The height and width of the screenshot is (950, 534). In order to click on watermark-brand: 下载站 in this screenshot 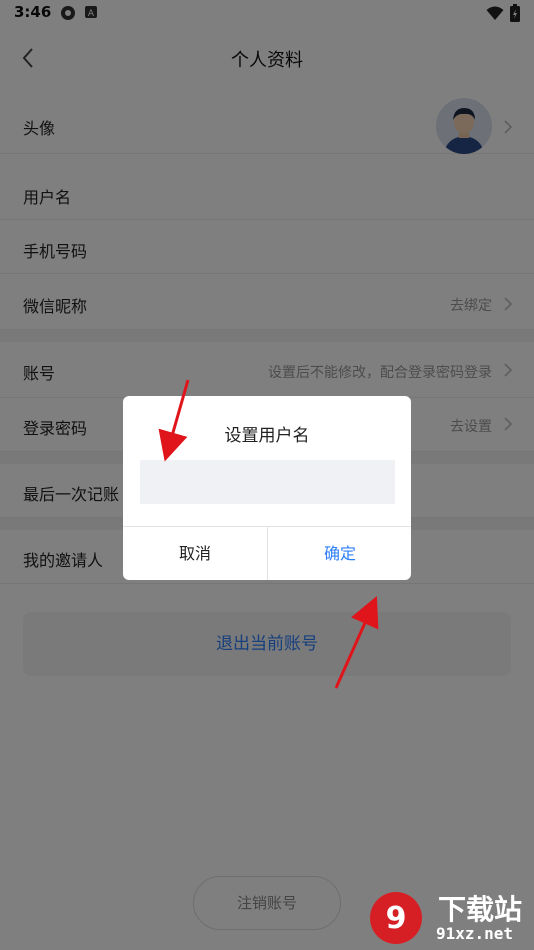, I will do `click(480, 909)`.